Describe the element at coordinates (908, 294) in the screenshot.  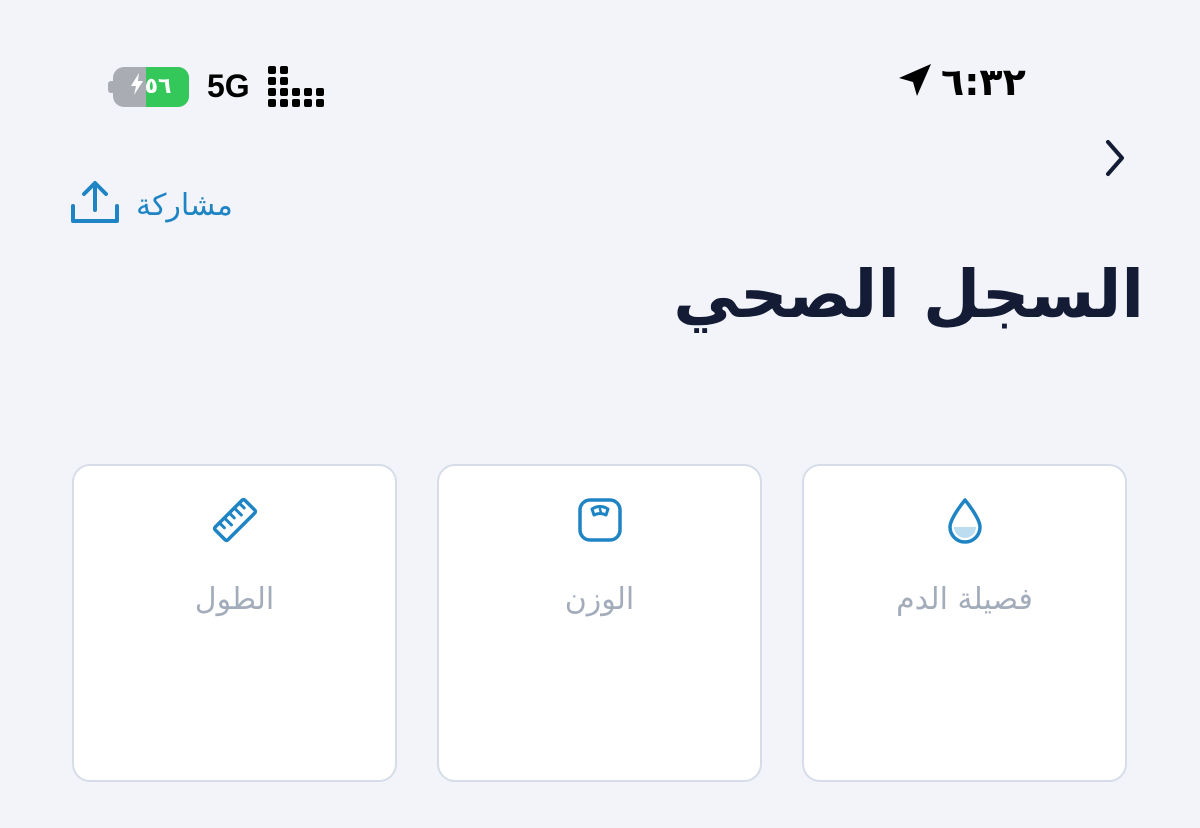
I see `page-title: السجل الصحي` at that location.